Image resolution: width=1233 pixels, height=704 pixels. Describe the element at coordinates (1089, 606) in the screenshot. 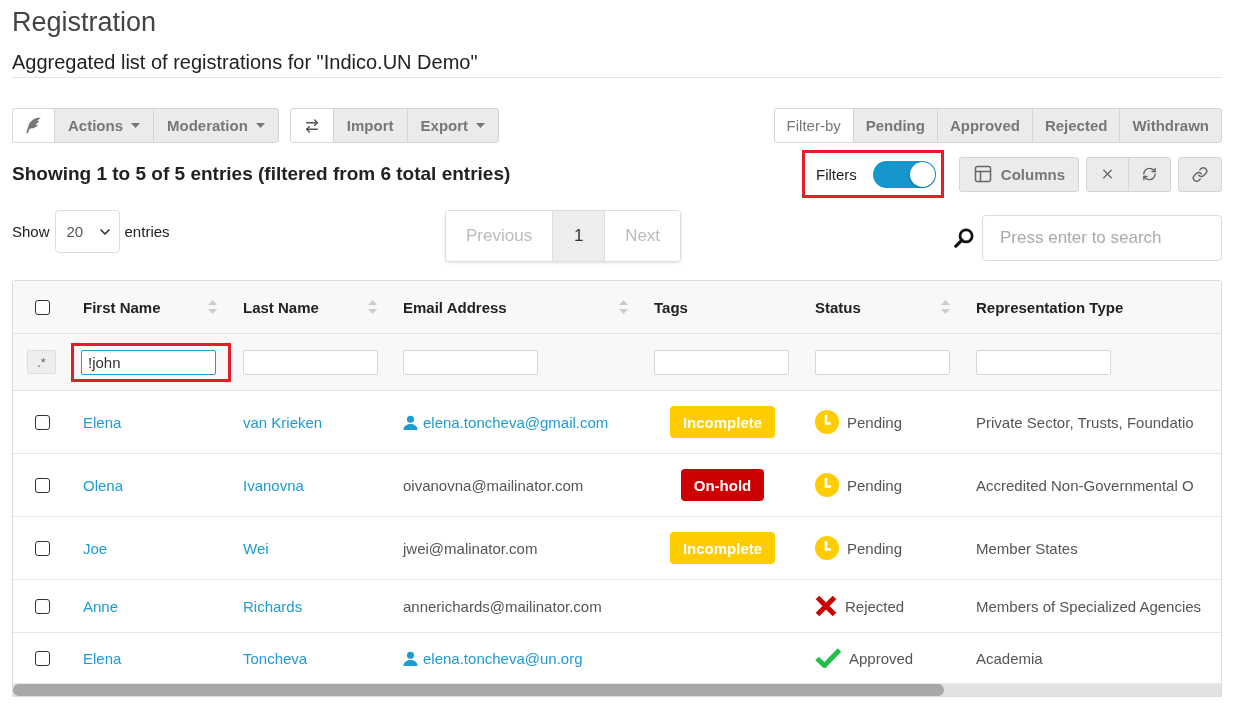

I see `table-cell: Members of Specialized Agencies` at that location.